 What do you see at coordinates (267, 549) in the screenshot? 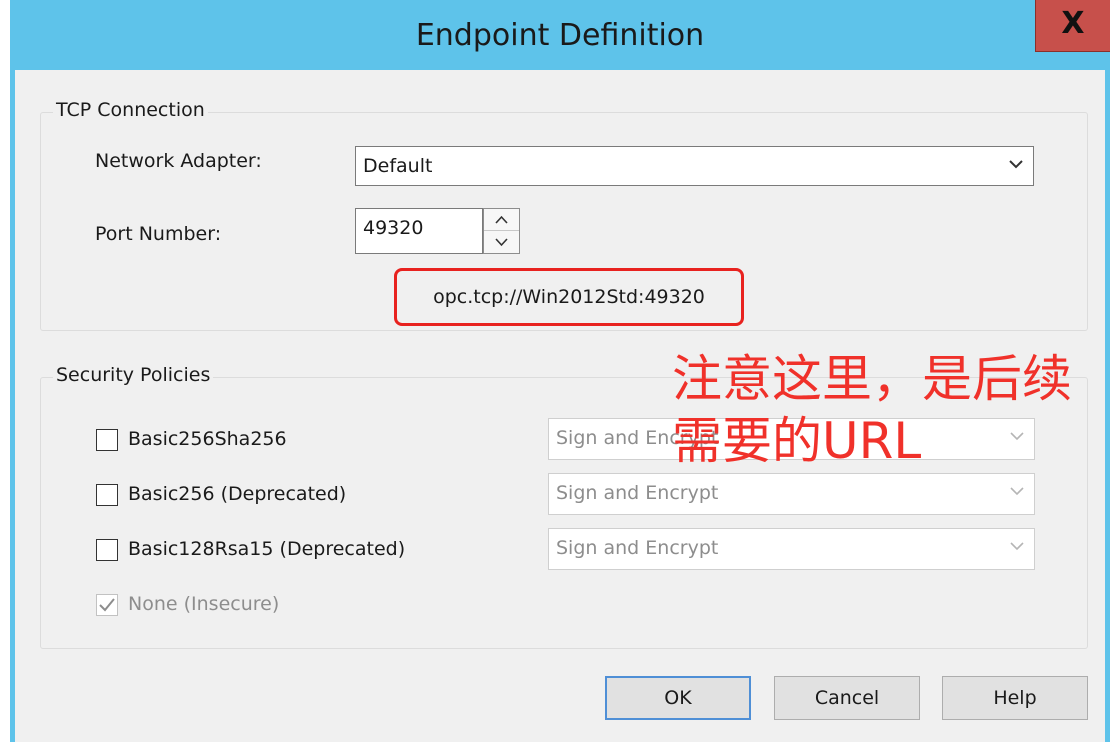
I see `policy-label-basic128rsa15: Basic128Rsa15 (Deprecated)` at bounding box center [267, 549].